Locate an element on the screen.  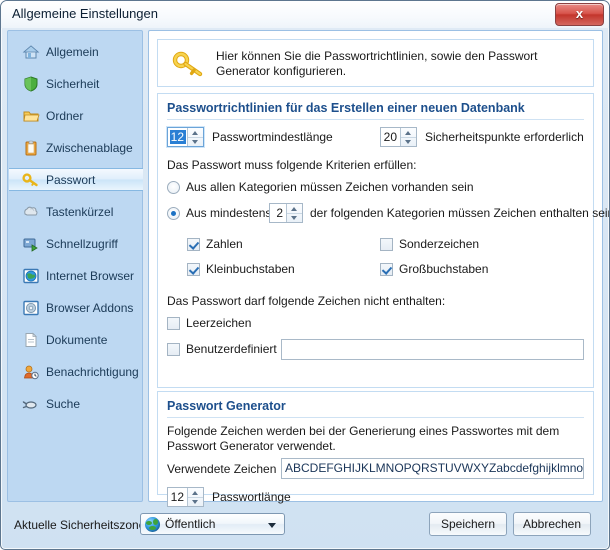
checkbox-benutzerdefiniert-indicator is located at coordinates (173, 349).